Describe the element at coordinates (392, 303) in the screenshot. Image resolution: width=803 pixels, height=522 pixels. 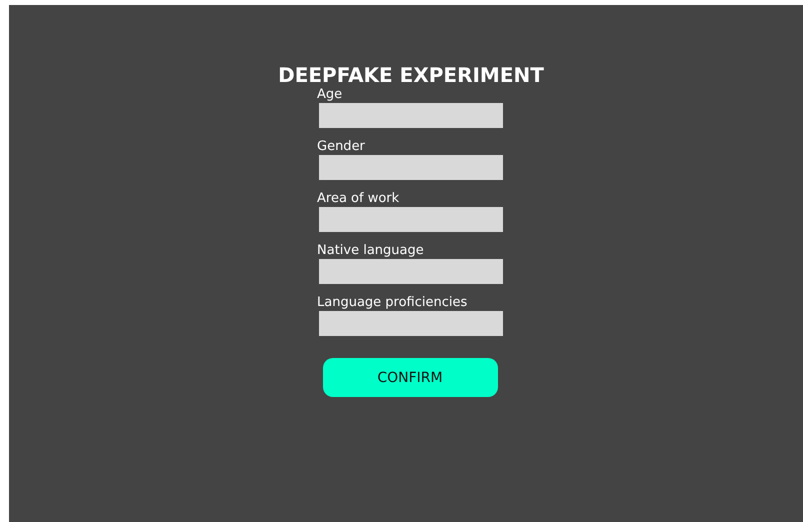
I see `field-label: Language proficiencies` at that location.